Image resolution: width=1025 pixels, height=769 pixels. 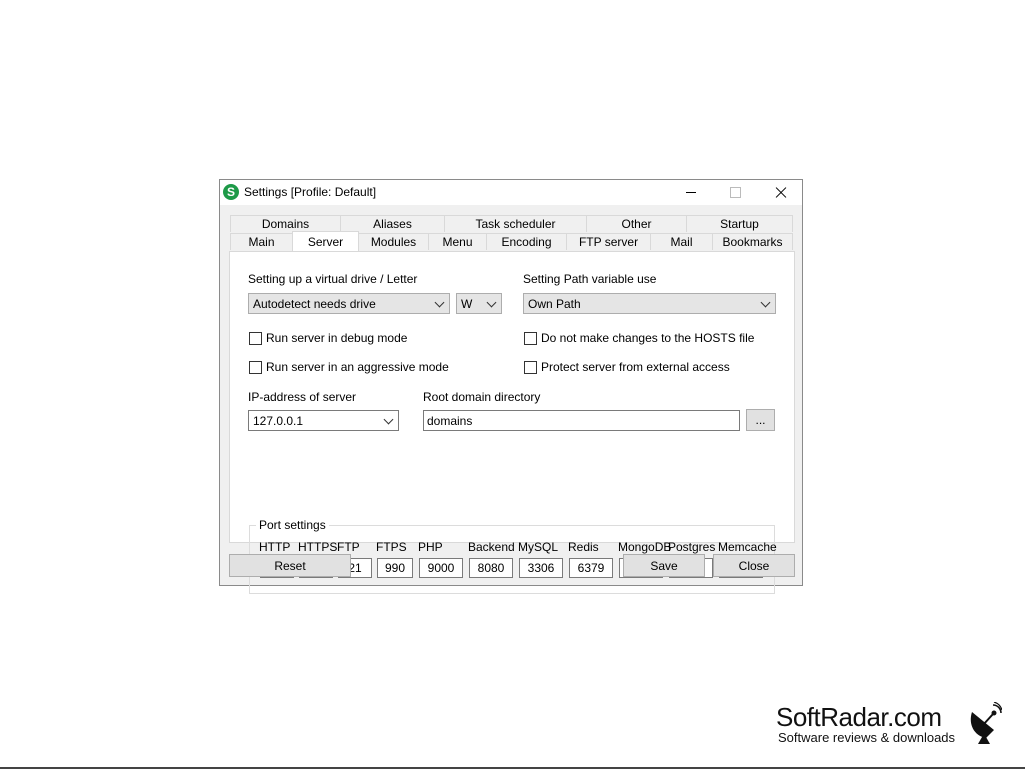 I want to click on port-label-php: PHP, so click(x=430, y=547).